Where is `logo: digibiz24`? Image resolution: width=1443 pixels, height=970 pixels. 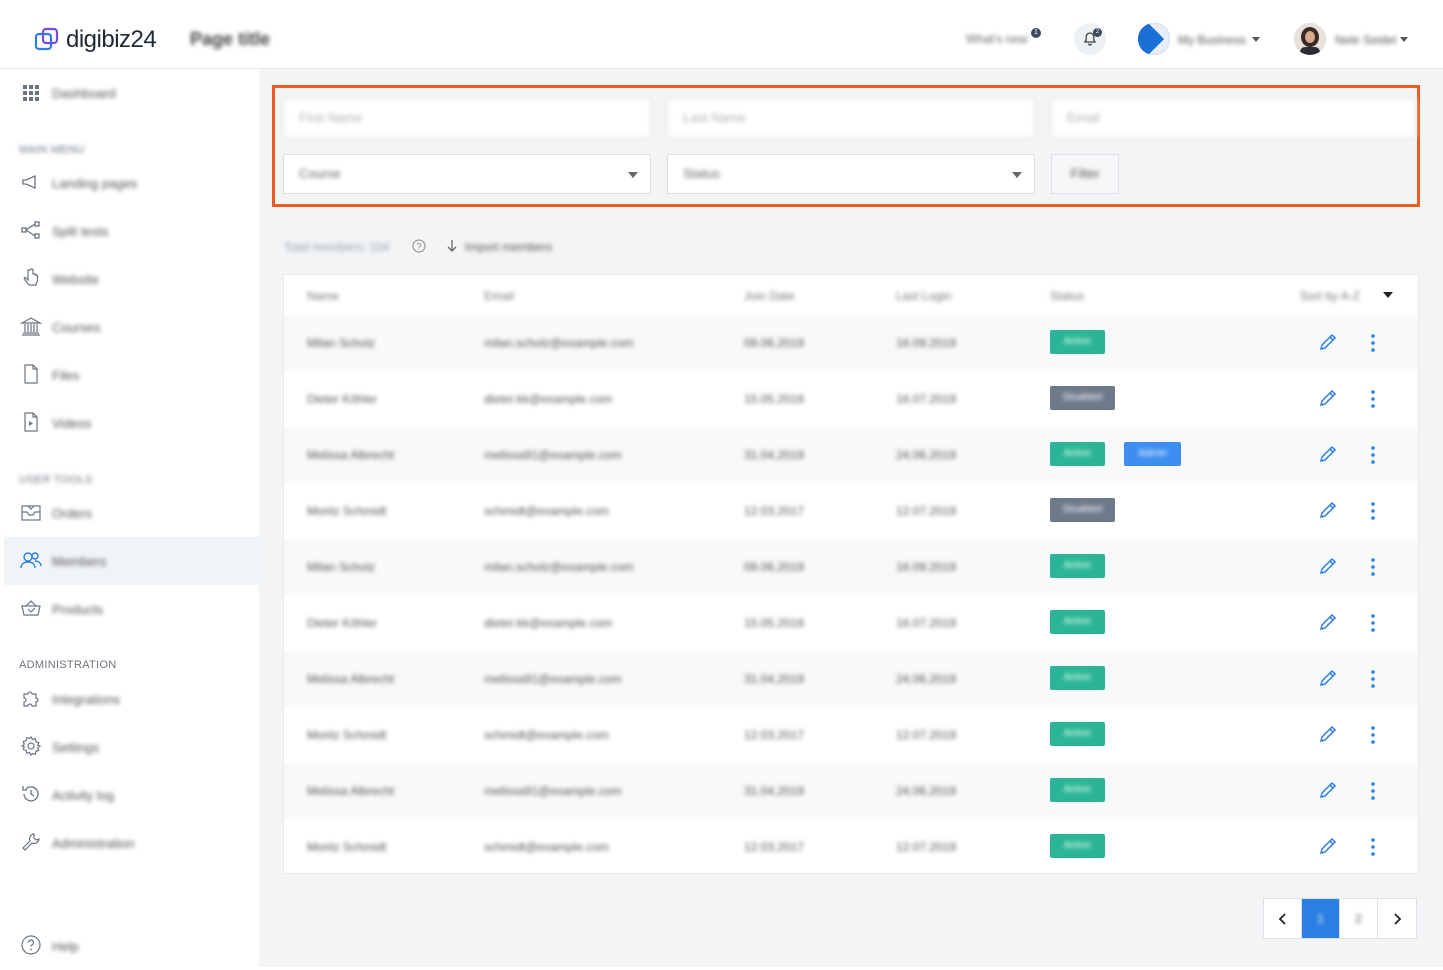
logo: digibiz24 is located at coordinates (95, 40).